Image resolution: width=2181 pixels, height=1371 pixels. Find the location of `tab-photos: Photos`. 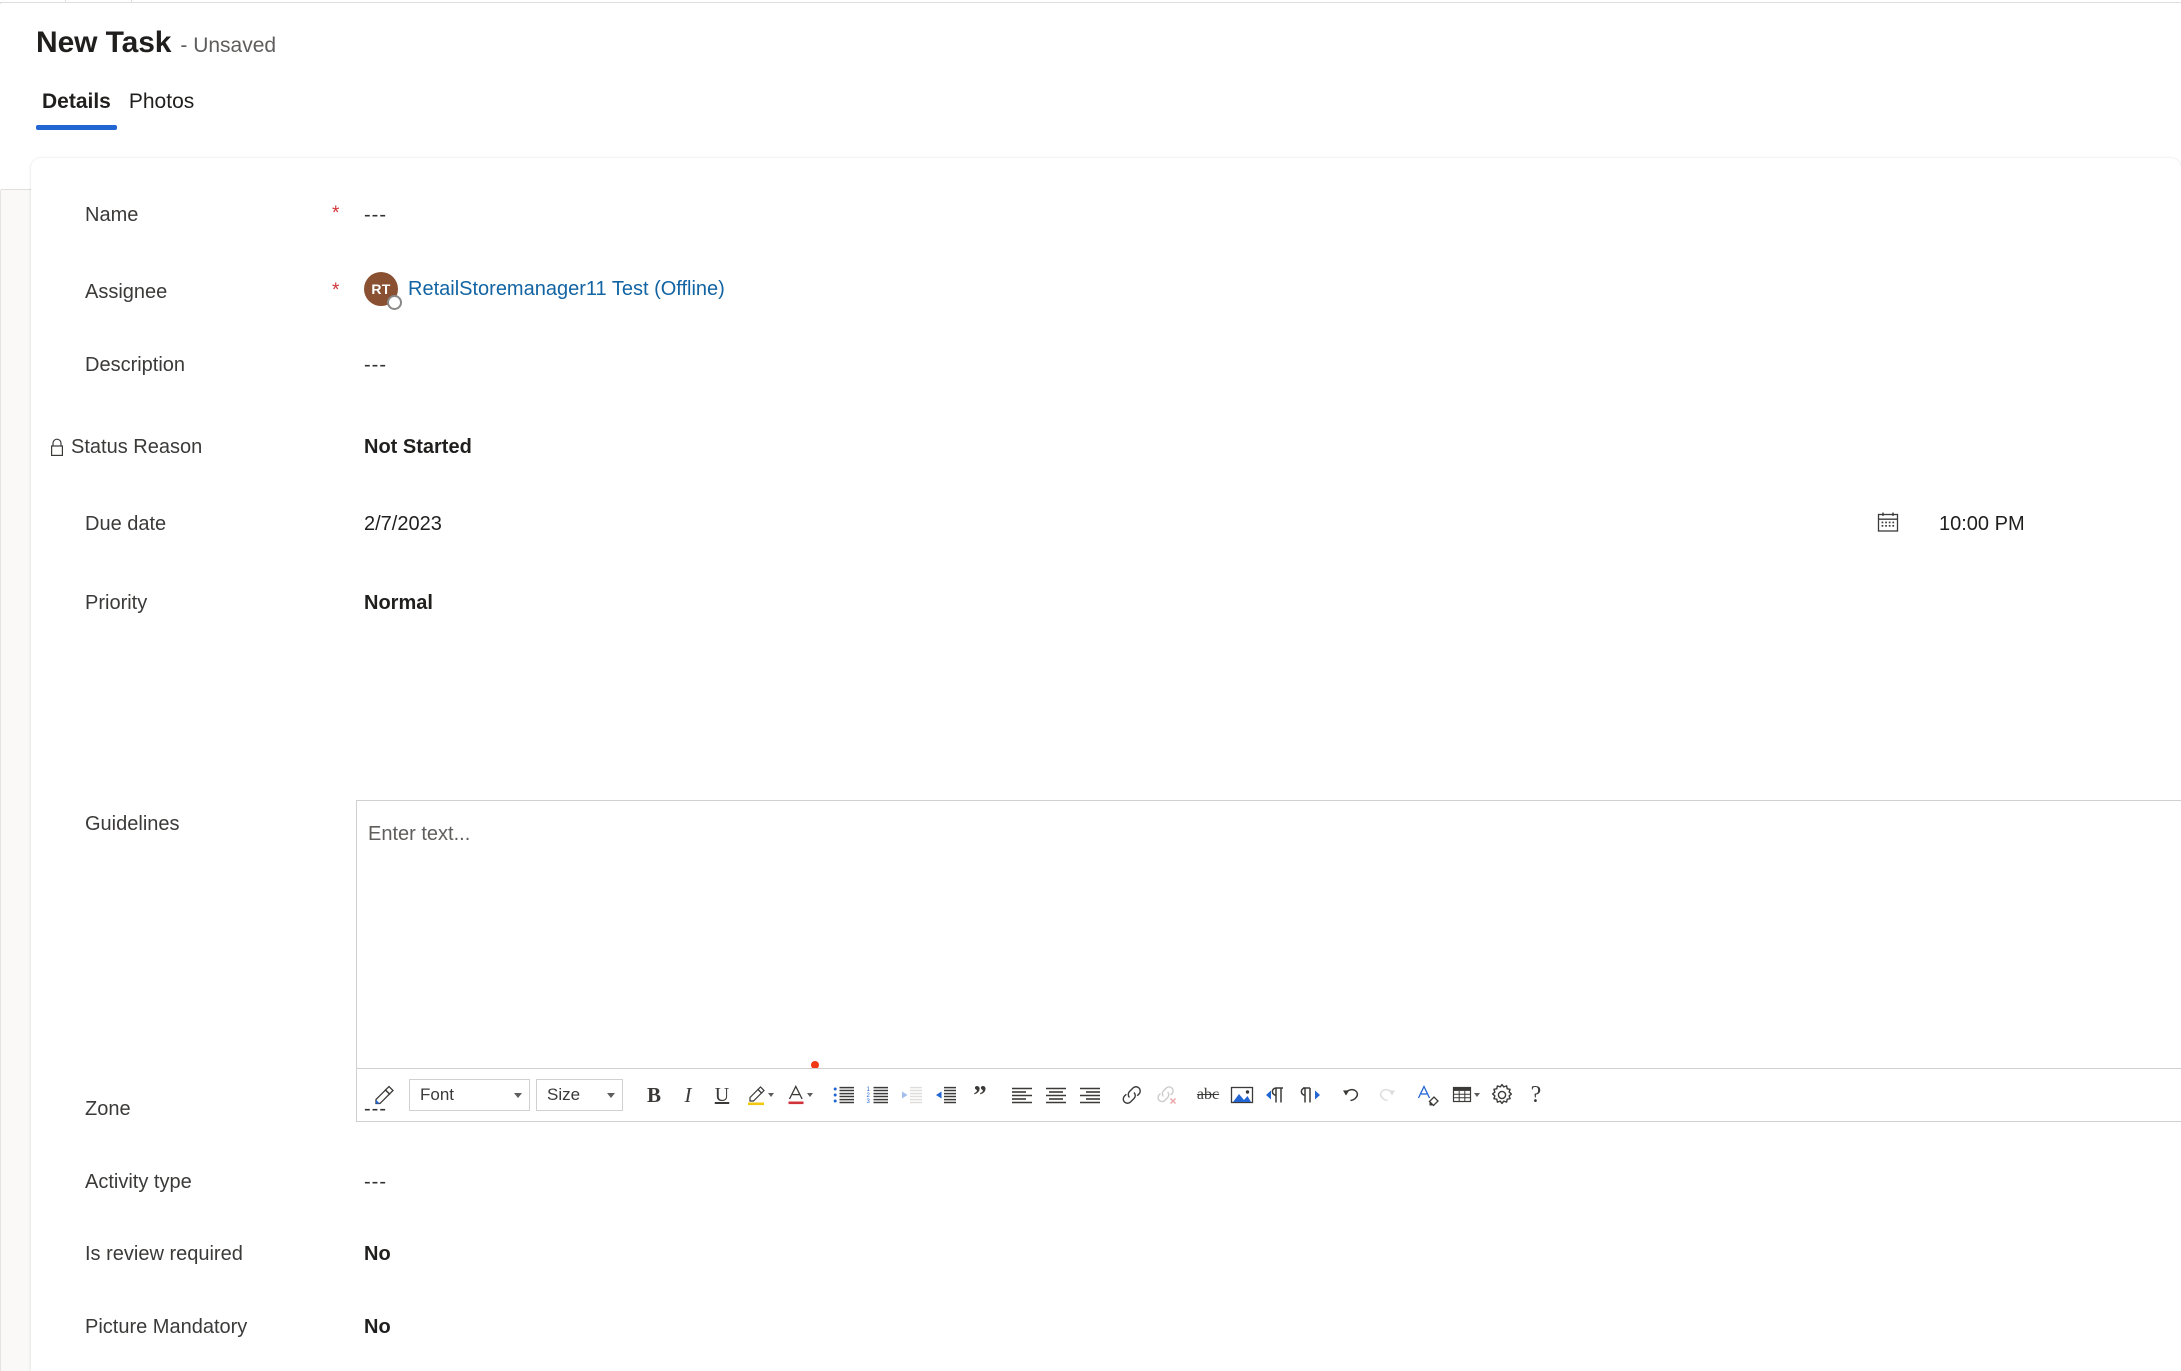

tab-photos: Photos is located at coordinates (161, 110).